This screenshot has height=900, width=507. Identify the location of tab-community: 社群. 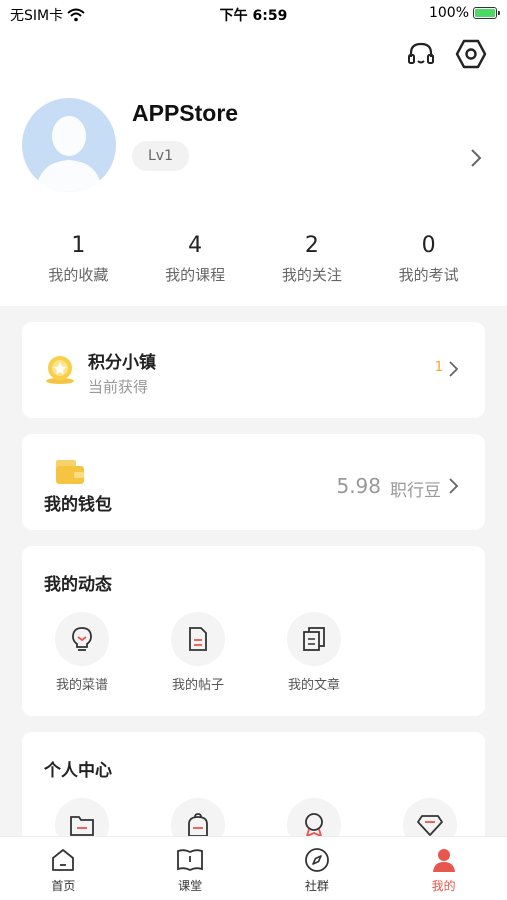
(317, 868).